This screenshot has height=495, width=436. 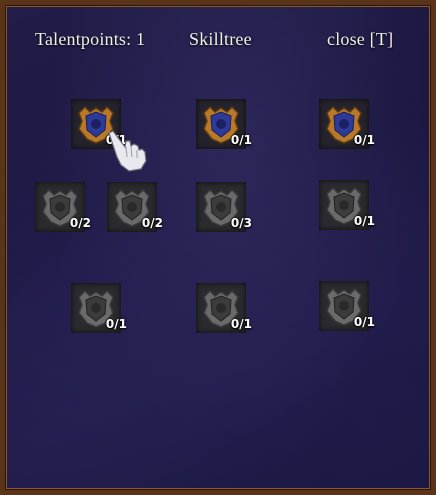 I want to click on skill-node: 0/3, so click(x=224, y=207).